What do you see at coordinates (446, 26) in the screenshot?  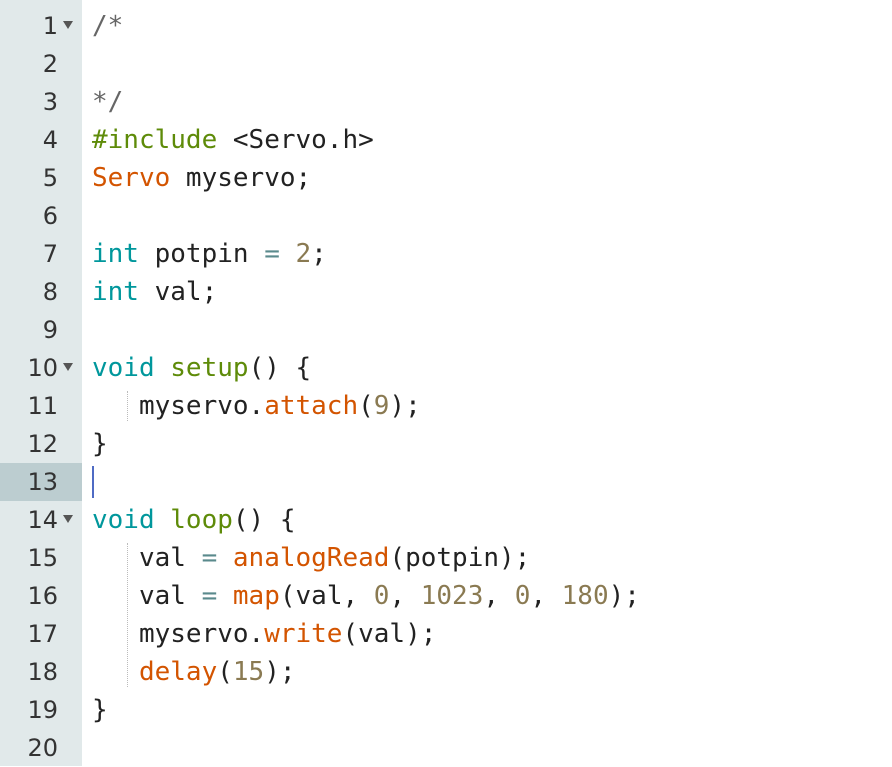 I see `code-line: 1 /*` at bounding box center [446, 26].